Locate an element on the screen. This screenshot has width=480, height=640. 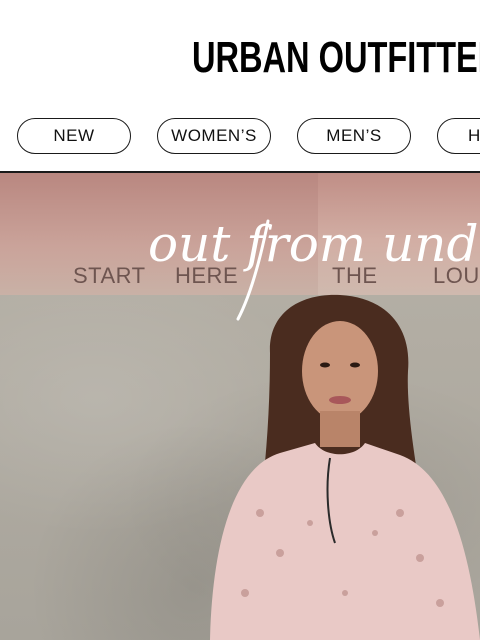
category-nav: NEW WOMEN’S MEN’S HOME is located at coordinates (240, 137).